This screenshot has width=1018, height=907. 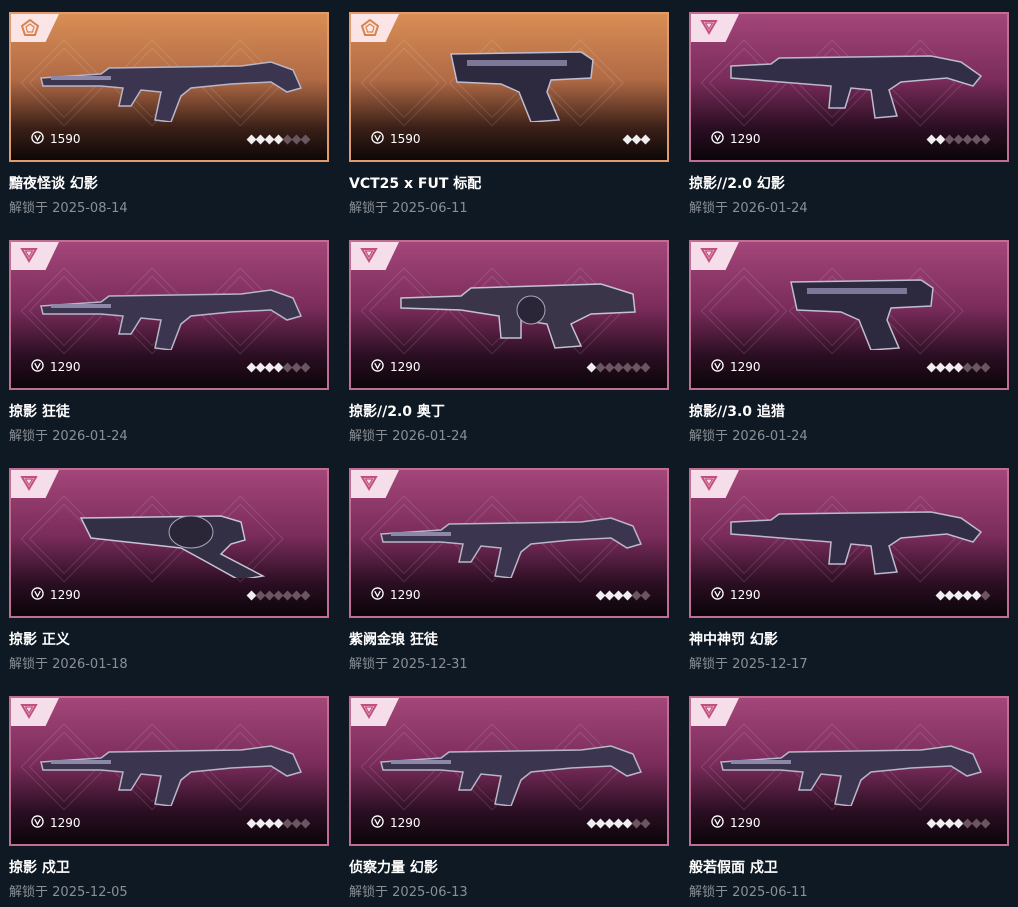 I want to click on revolver-icon, so click(x=172, y=546).